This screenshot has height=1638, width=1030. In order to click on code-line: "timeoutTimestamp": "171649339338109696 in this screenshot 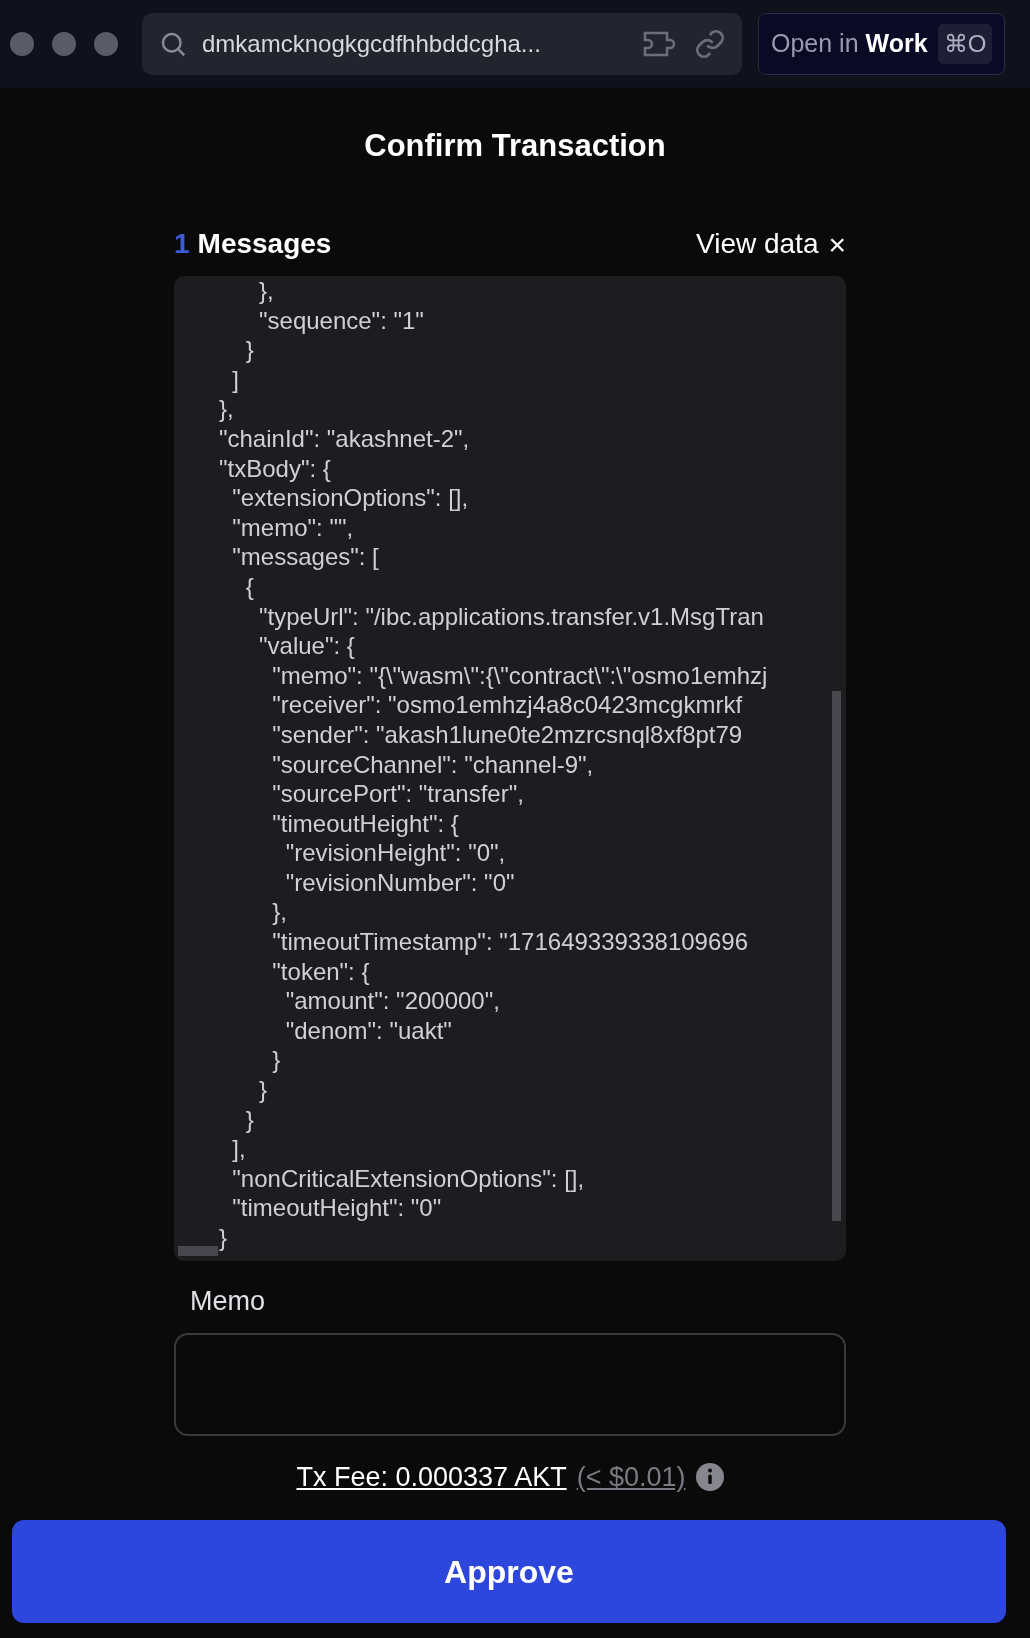, I will do `click(509, 942)`.